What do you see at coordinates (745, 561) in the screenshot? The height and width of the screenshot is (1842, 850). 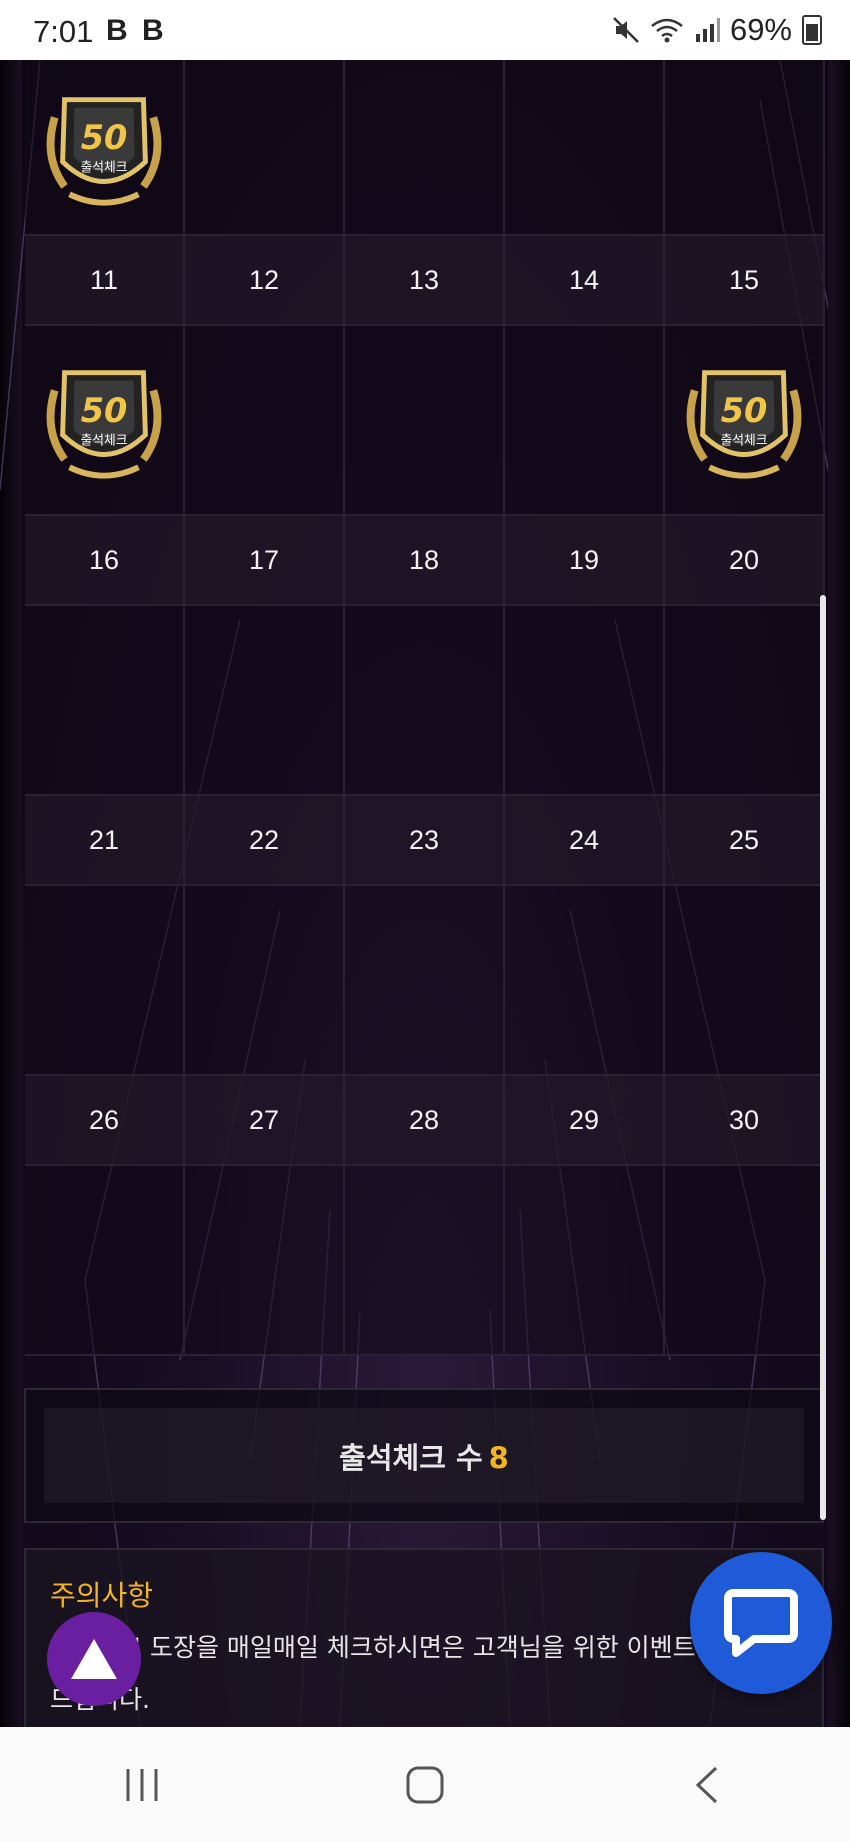 I see `day-cell: 20` at bounding box center [745, 561].